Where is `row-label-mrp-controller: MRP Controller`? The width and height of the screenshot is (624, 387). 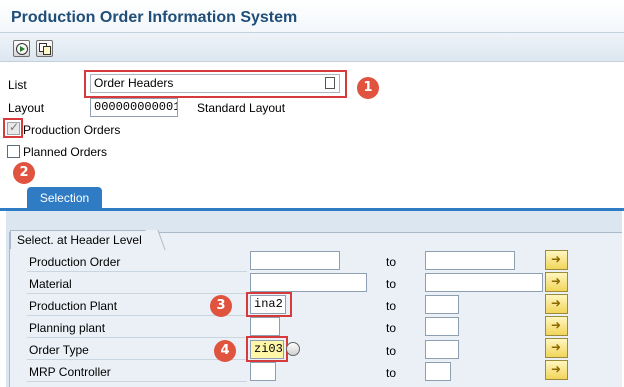 row-label-mrp-controller: MRP Controller is located at coordinates (137, 372).